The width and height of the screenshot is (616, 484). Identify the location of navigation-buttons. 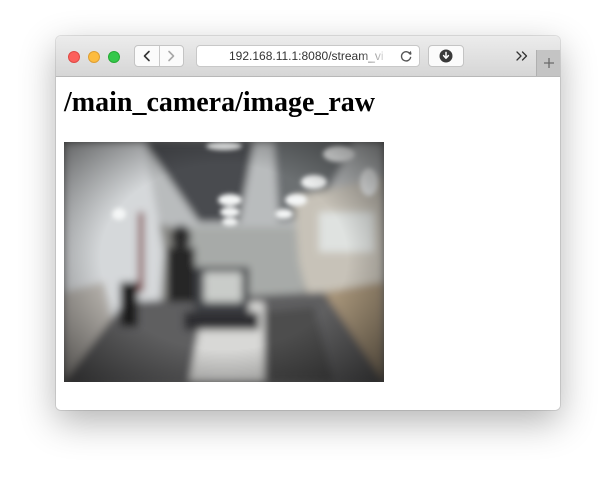
(159, 56).